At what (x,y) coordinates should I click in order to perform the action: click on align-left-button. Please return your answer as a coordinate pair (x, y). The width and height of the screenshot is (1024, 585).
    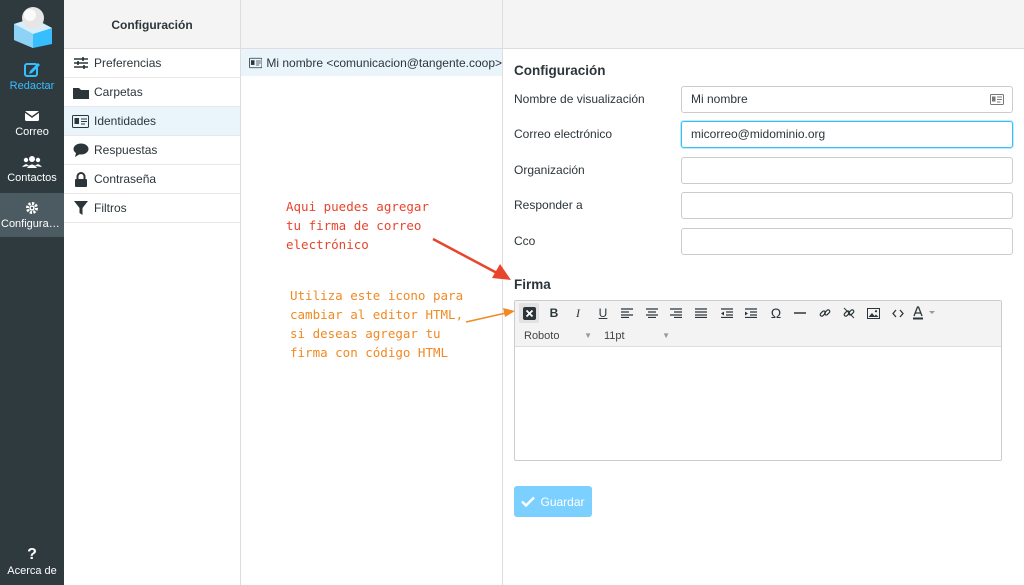
    Looking at the image, I should click on (627, 313).